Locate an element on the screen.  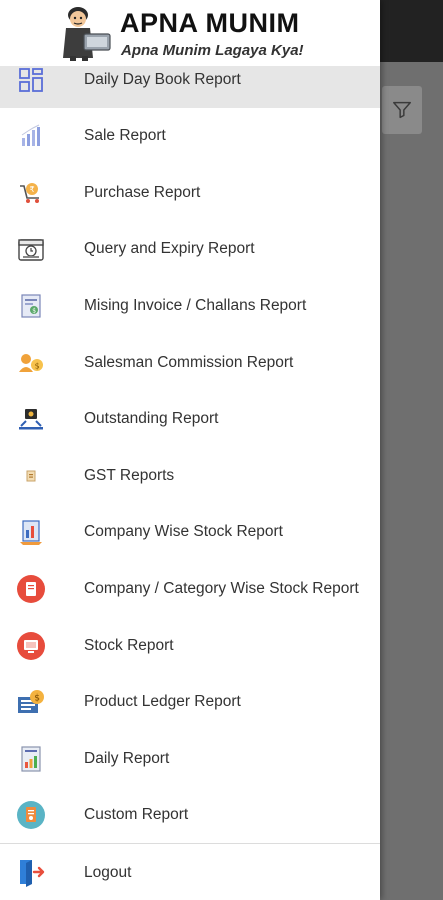
menu-item-label: GST Reports is located at coordinates (129, 475).